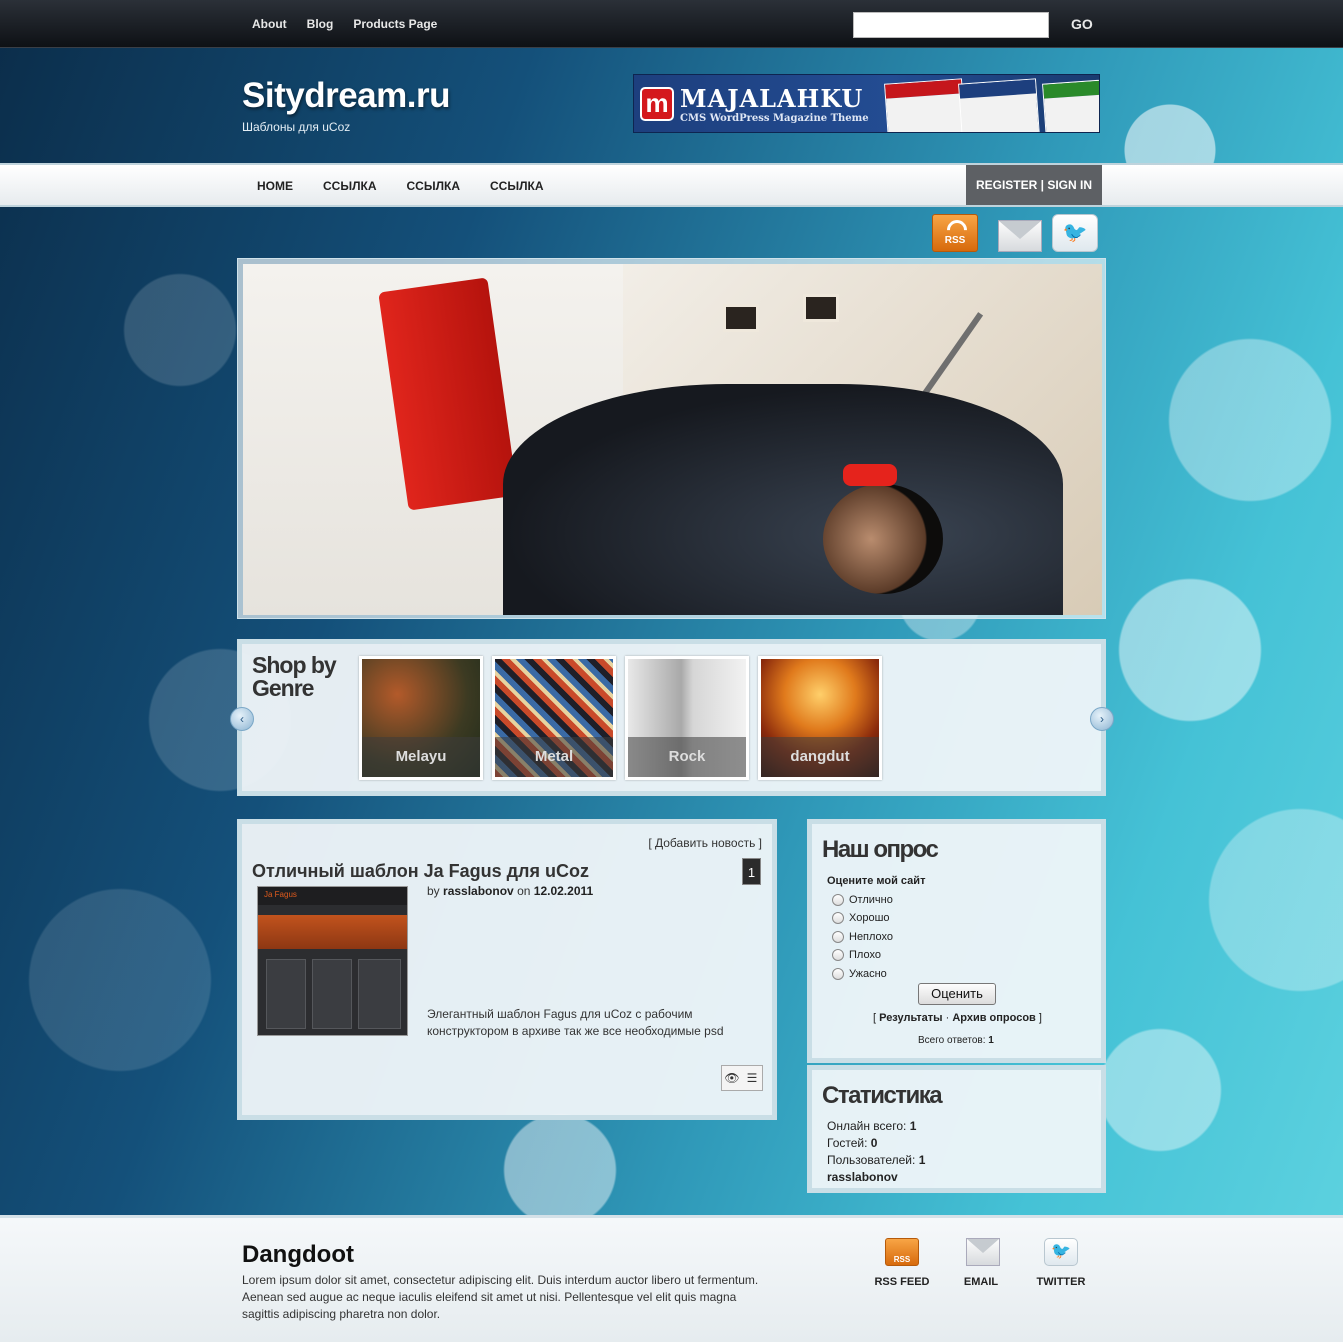  What do you see at coordinates (332, 961) in the screenshot?
I see `news-thumbnail: Ja Fagus` at bounding box center [332, 961].